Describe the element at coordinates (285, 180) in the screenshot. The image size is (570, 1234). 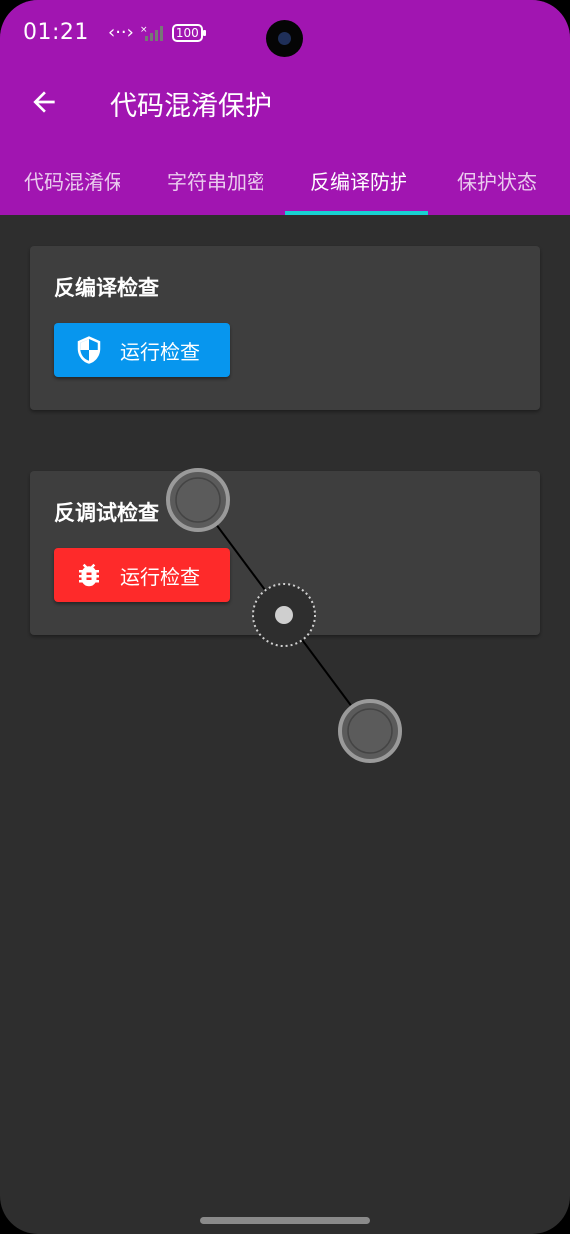
I see `tab-bar: 代码混淆保护 字符串加密 反编译防护 保护状态` at that location.